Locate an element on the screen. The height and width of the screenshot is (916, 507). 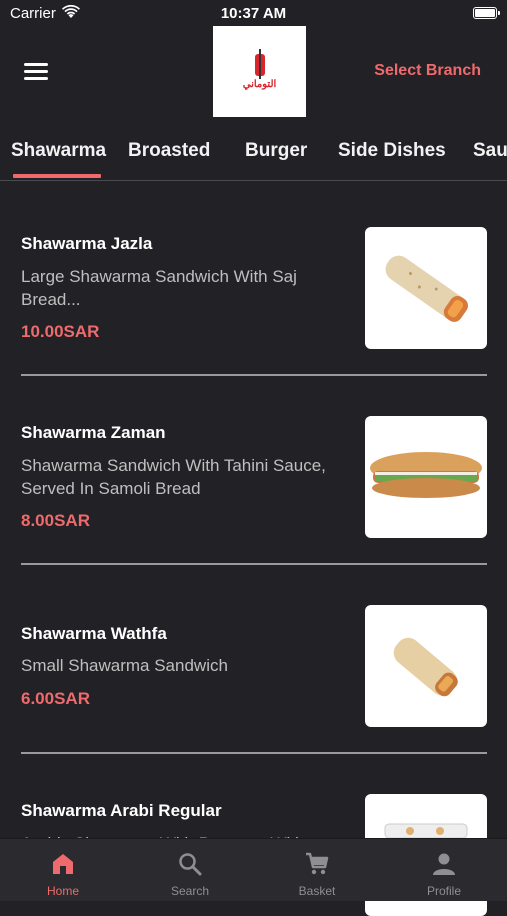
wrap-image is located at coordinates (426, 288).